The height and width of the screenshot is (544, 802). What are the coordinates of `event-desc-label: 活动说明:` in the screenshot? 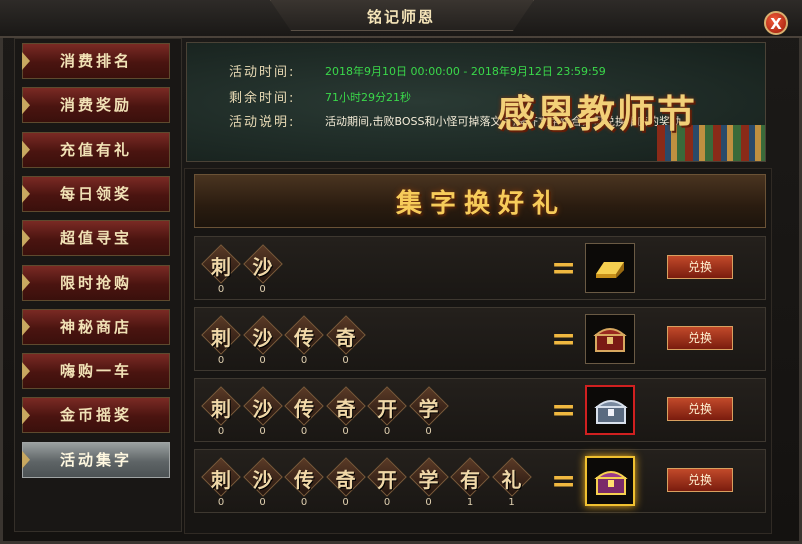 It's located at (262, 122).